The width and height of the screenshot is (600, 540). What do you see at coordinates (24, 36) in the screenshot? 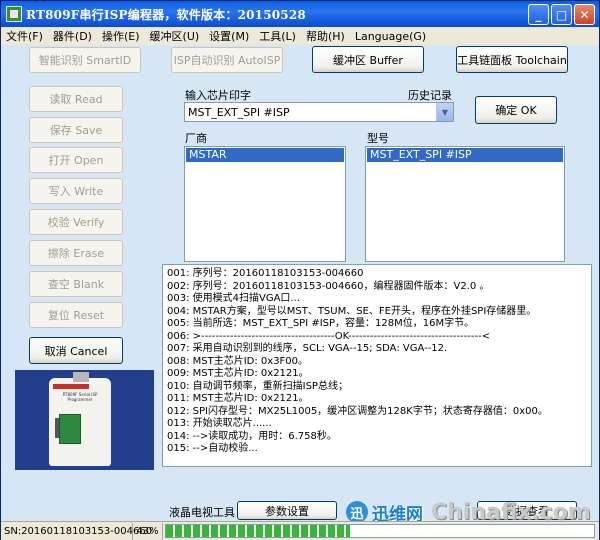
I see `menu-file: 文件(F)` at bounding box center [24, 36].